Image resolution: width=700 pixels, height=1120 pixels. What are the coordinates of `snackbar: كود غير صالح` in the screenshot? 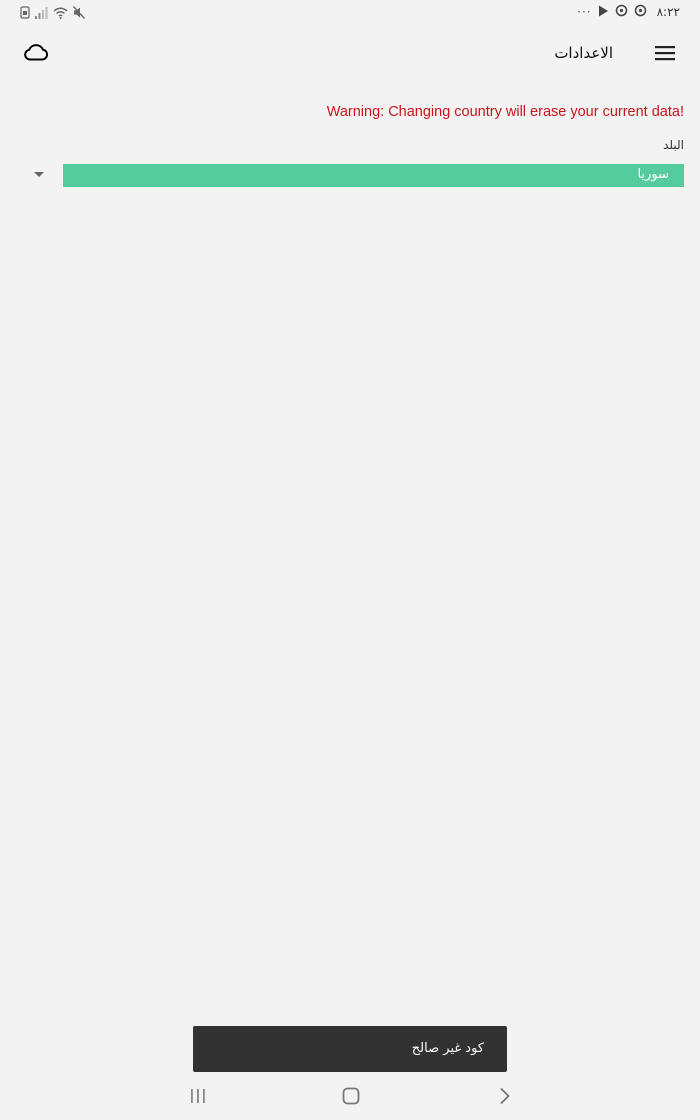 It's located at (350, 1049).